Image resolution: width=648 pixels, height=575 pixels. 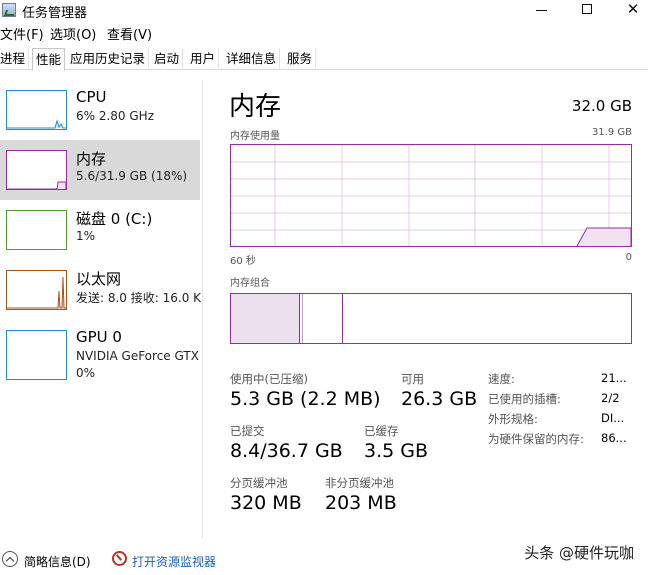 I want to click on task-manager-icon, so click(x=9, y=10).